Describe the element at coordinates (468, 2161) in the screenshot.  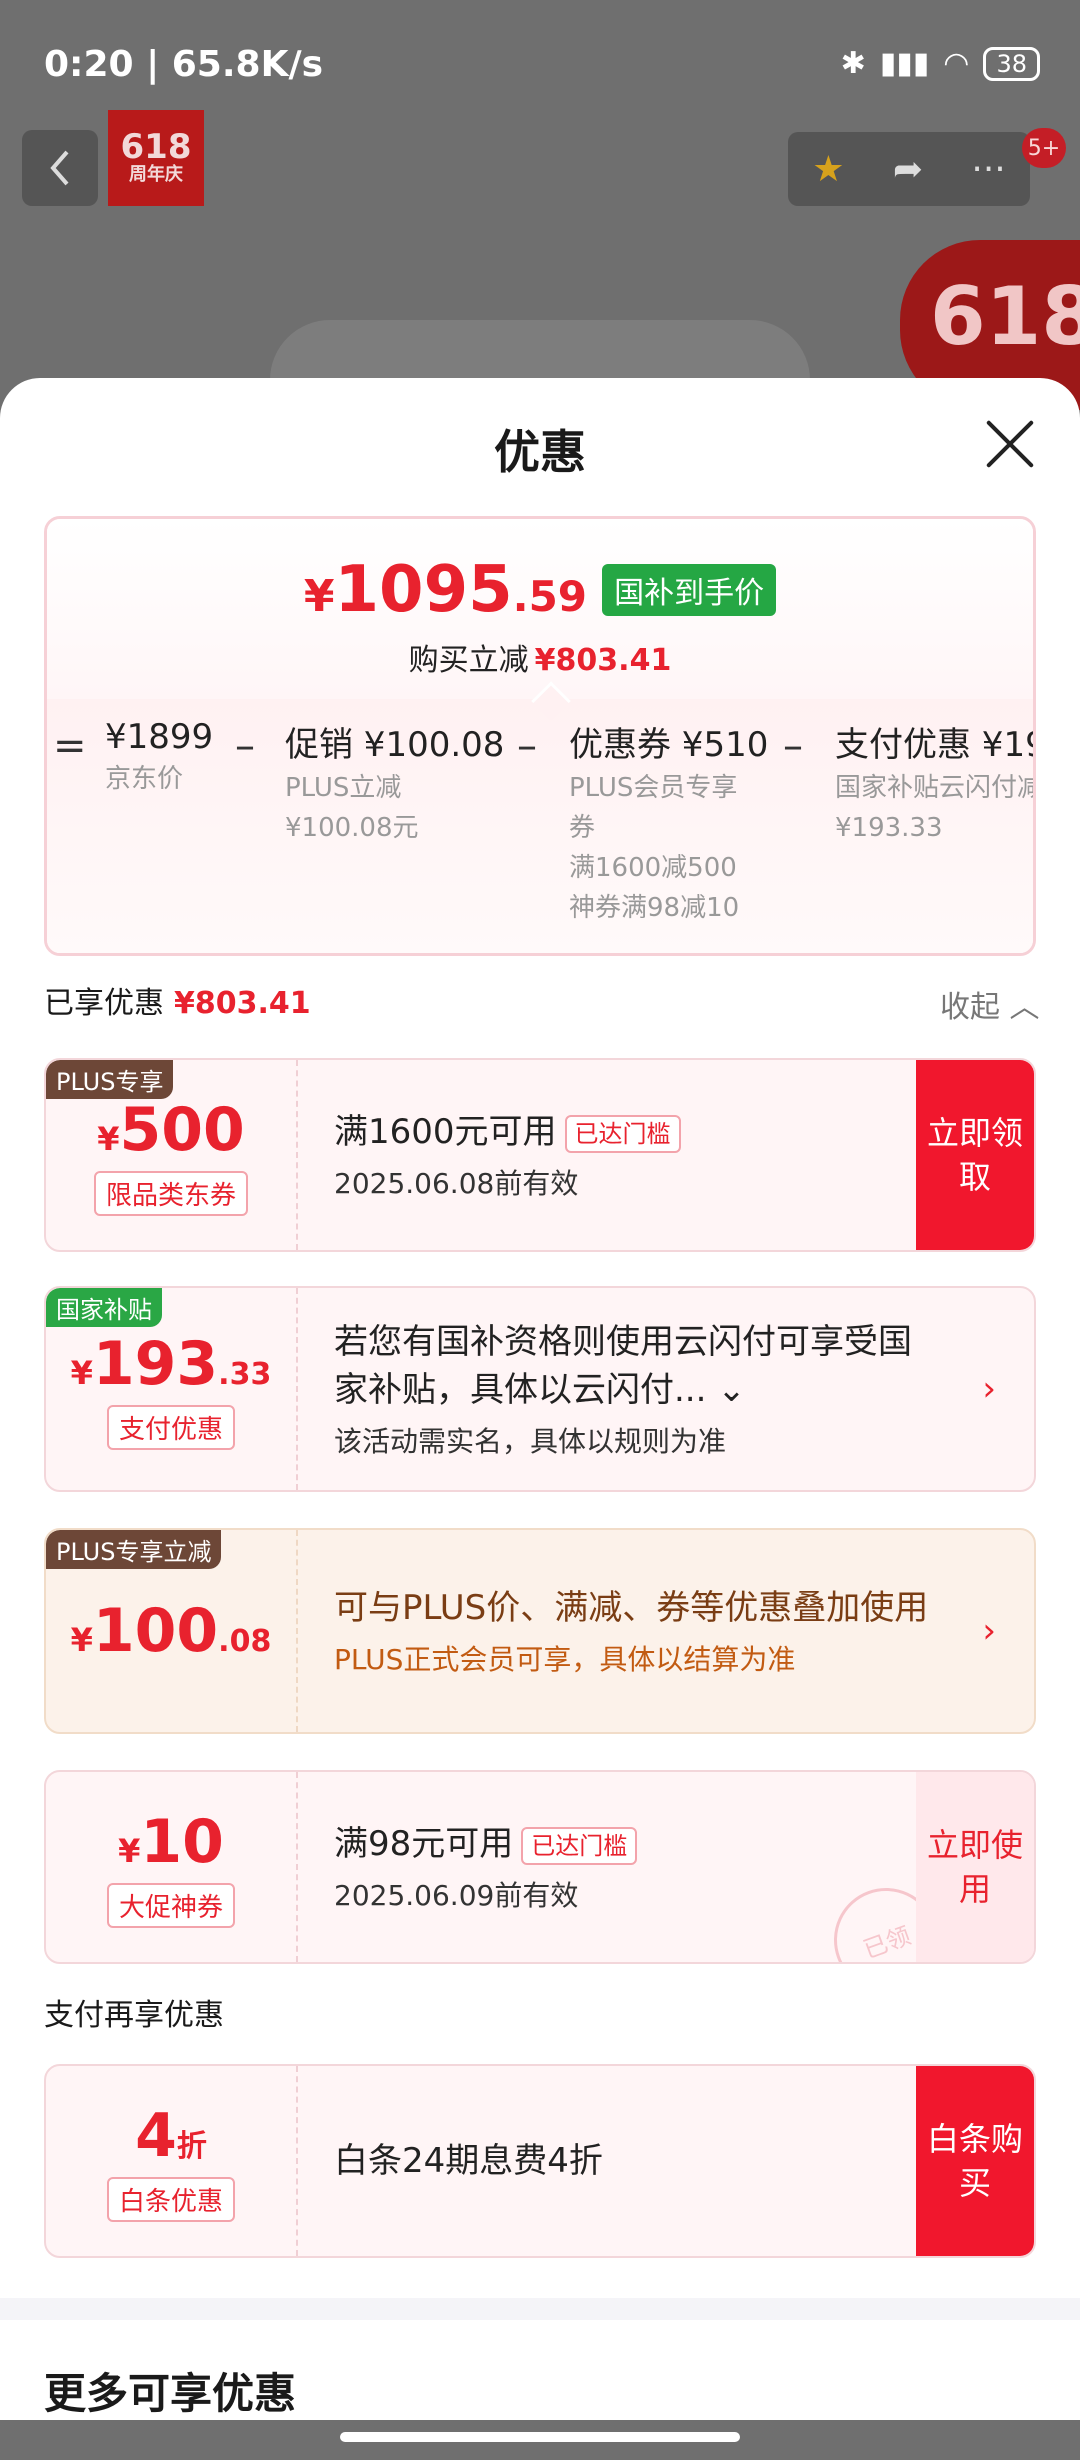
I see `coupon-description: 白条24期息费4折` at that location.